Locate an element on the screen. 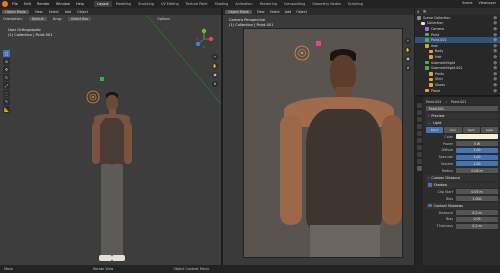  viewlayer-selector: ViewLayer is located at coordinates (488, 3).